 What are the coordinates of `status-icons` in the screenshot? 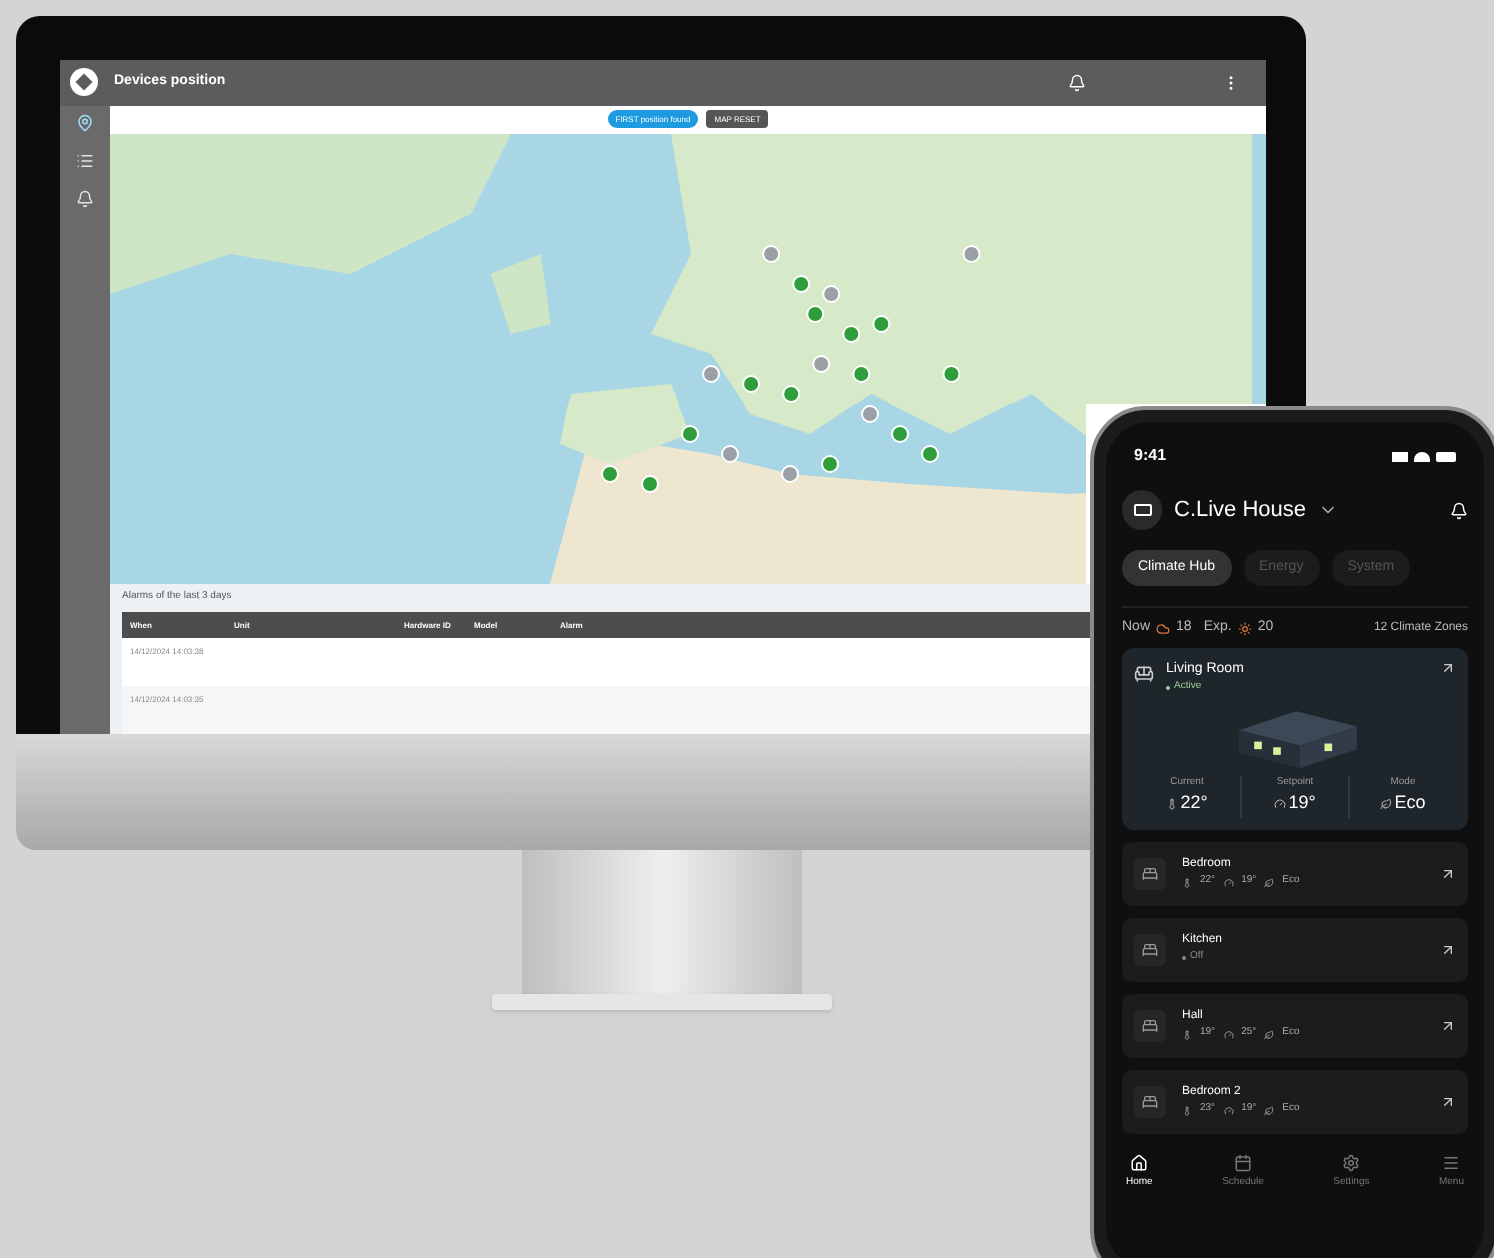 It's located at (1424, 456).